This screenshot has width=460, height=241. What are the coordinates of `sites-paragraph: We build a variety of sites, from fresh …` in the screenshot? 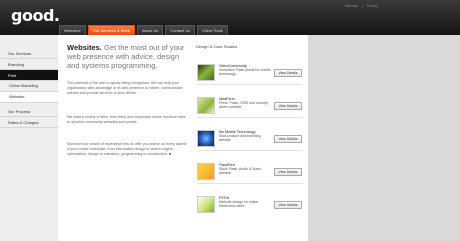 It's located at (126, 119).